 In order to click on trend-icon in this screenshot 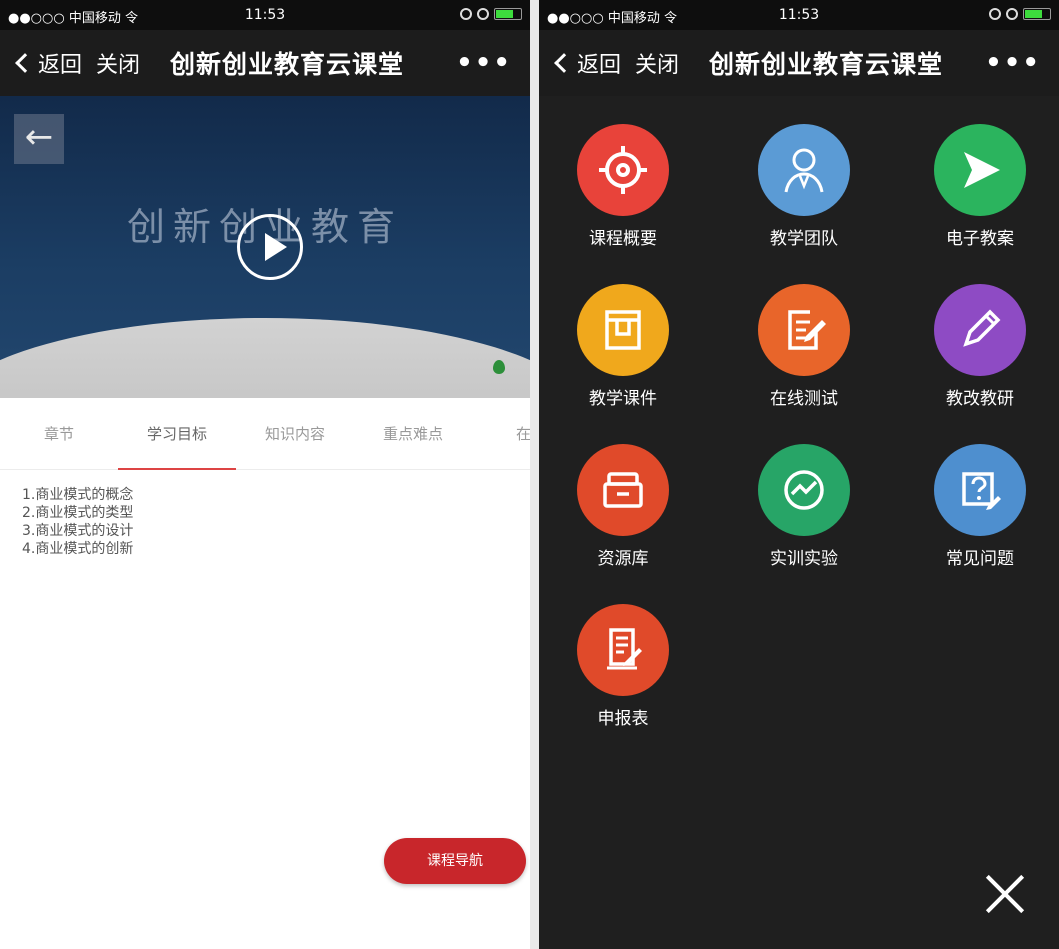, I will do `click(804, 490)`.